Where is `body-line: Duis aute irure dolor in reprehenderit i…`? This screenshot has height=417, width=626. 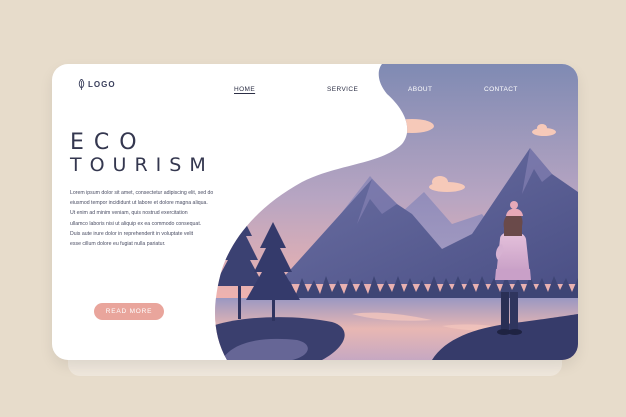 body-line: Duis aute irure dolor in reprehenderit i… is located at coordinates (132, 233).